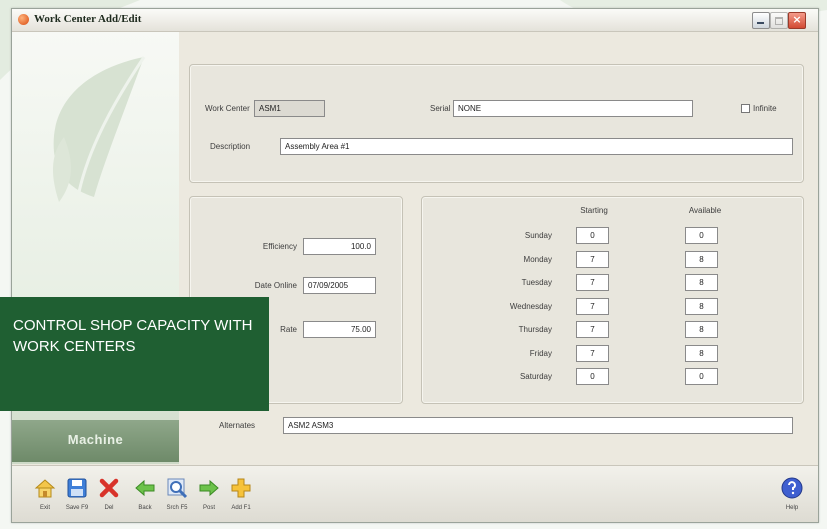  What do you see at coordinates (792, 508) in the screenshot?
I see `help-button-label: Help` at bounding box center [792, 508].